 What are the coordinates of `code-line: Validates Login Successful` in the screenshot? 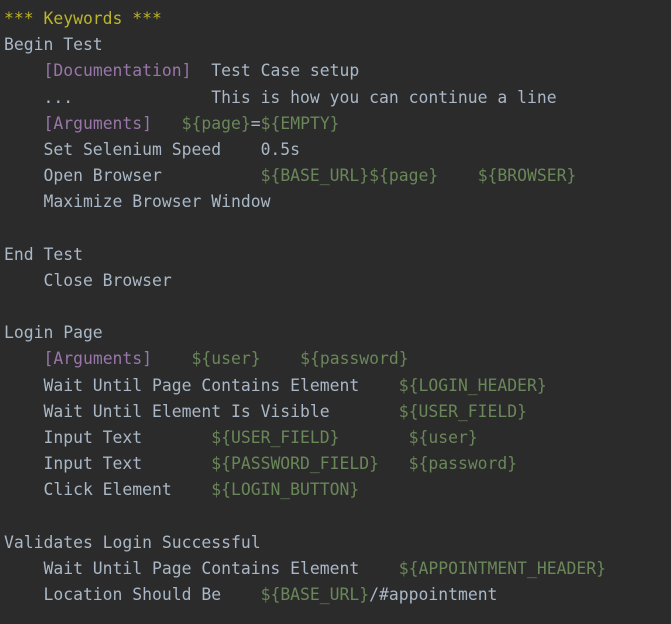 It's located at (334, 543).